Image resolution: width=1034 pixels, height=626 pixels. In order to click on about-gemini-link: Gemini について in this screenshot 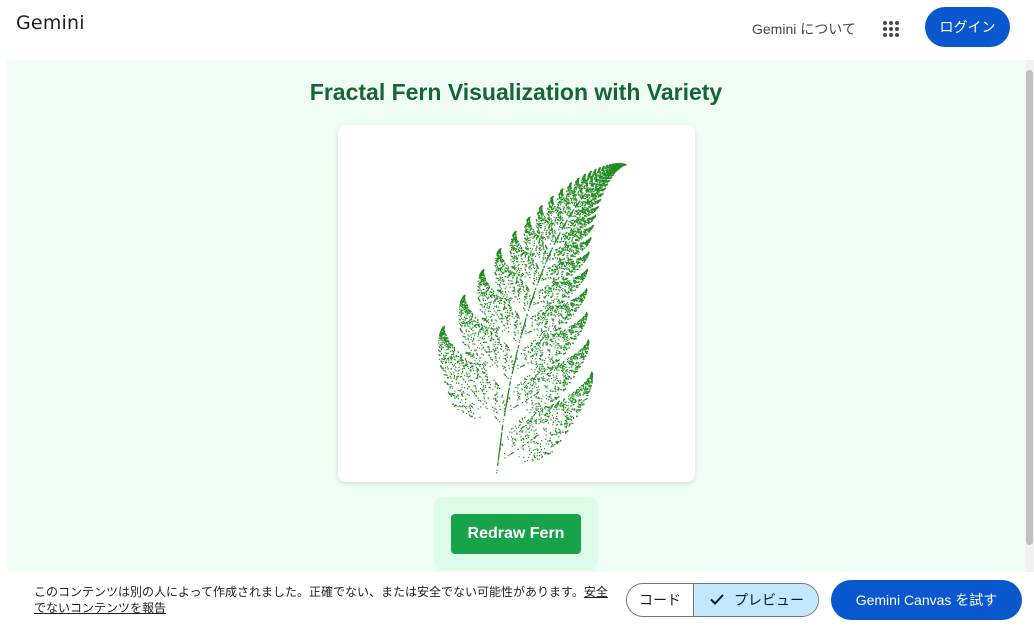, I will do `click(804, 29)`.